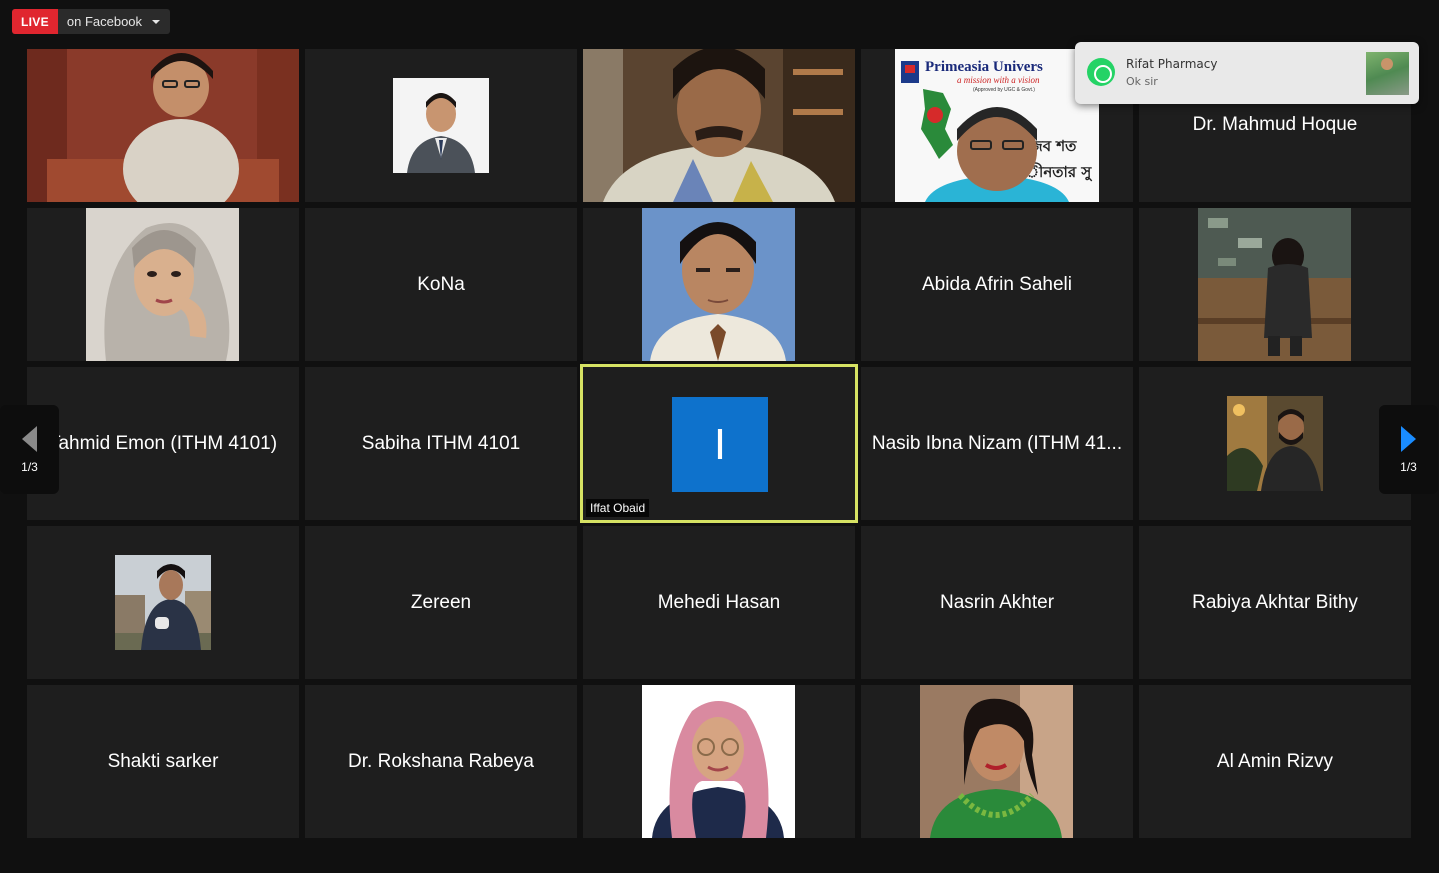 This screenshot has height=873, width=1439. I want to click on participant-tile-kona: KoNa, so click(441, 284).